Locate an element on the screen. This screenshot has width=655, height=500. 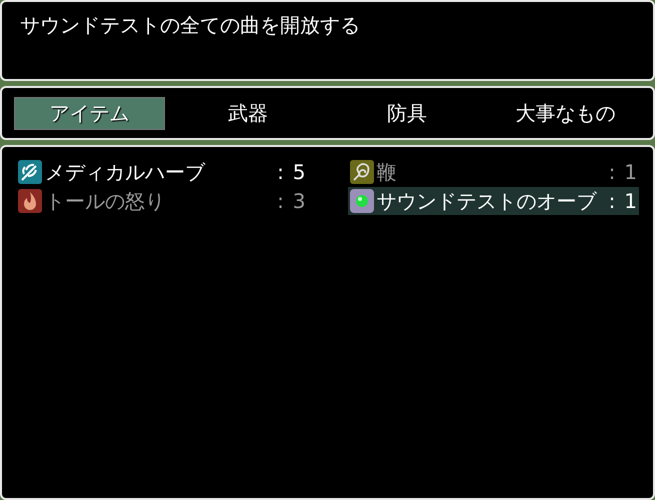
orb-icon is located at coordinates (362, 201).